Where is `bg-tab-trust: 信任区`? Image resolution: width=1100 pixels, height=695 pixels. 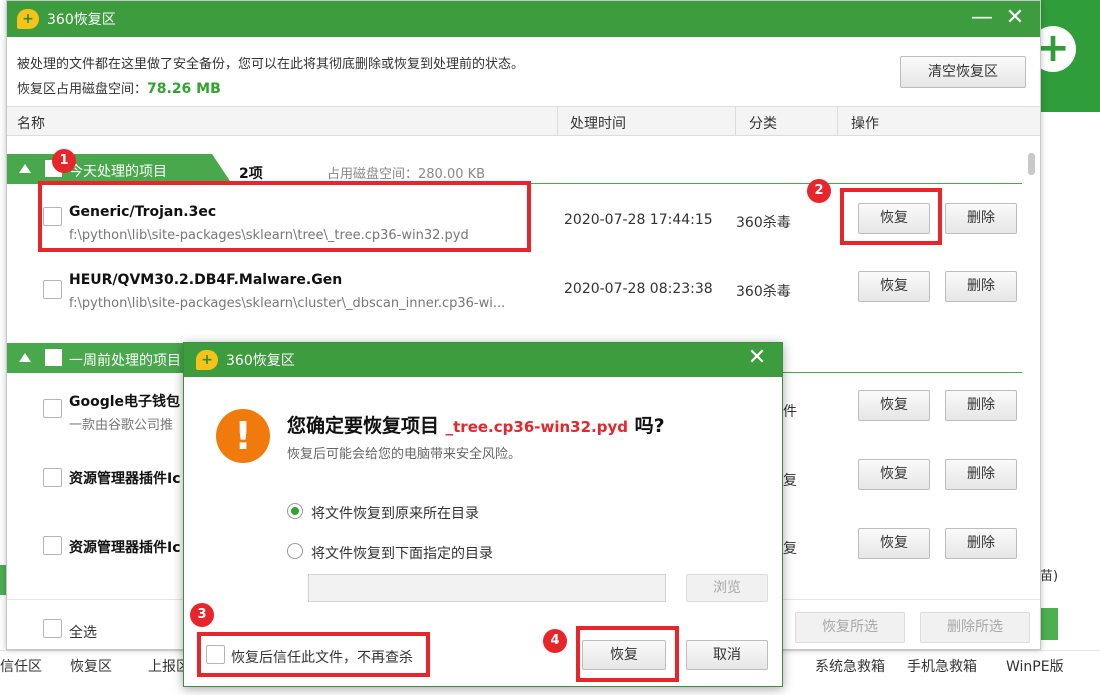
bg-tab-trust: 信任区 is located at coordinates (21, 666).